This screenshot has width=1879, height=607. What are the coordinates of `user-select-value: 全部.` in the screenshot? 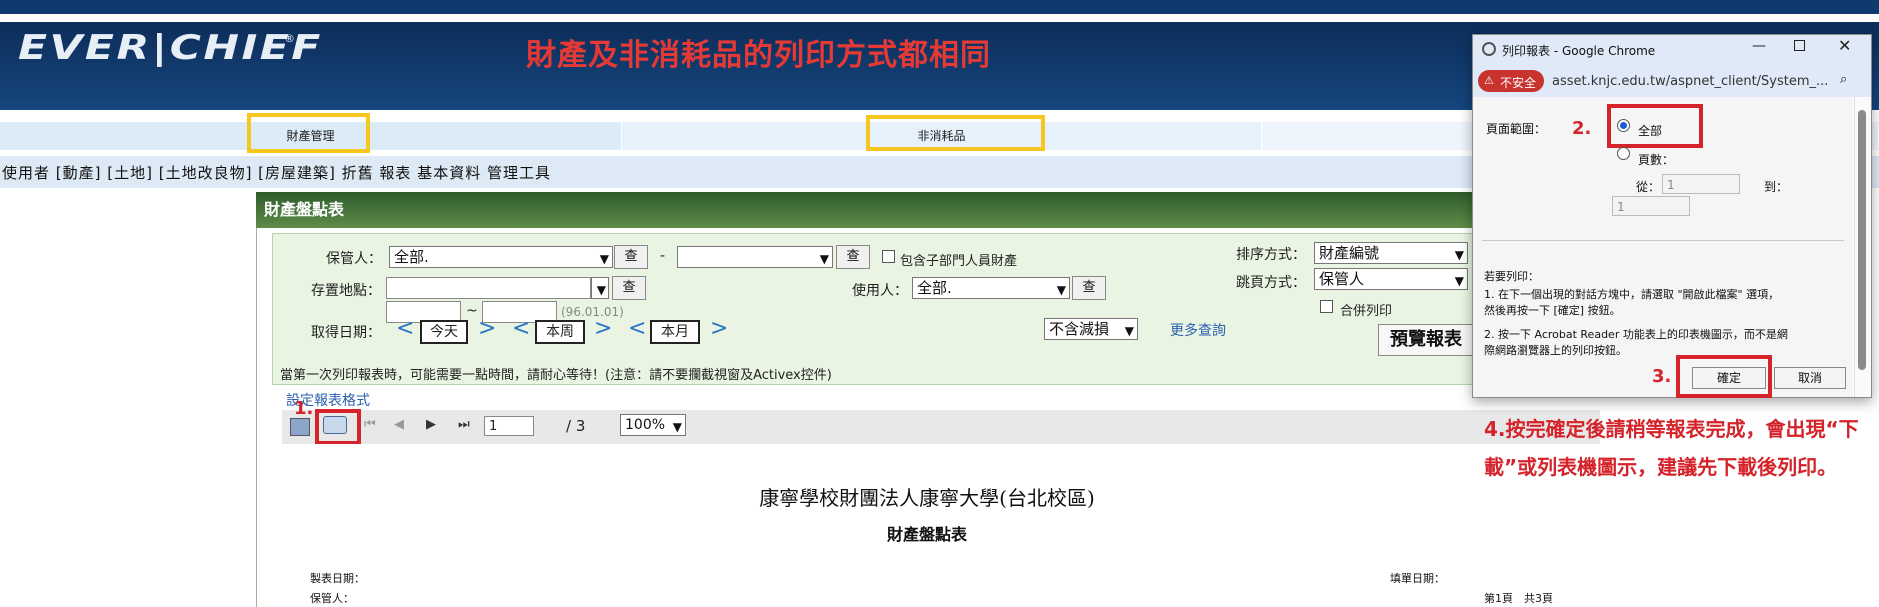 It's located at (934, 288).